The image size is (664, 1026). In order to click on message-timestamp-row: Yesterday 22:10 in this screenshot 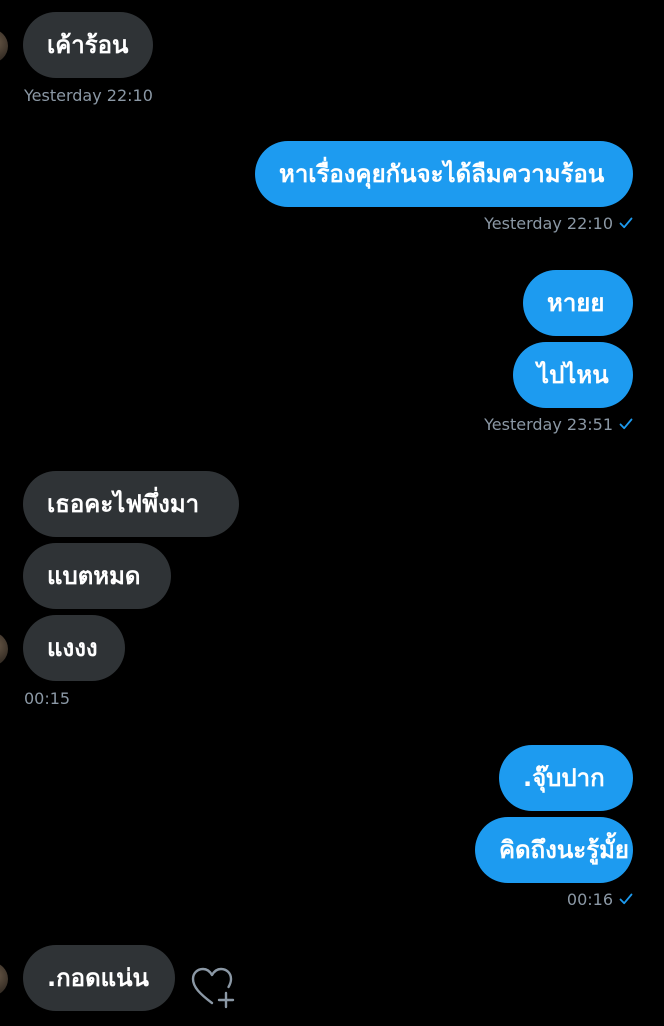, I will do `click(558, 223)`.